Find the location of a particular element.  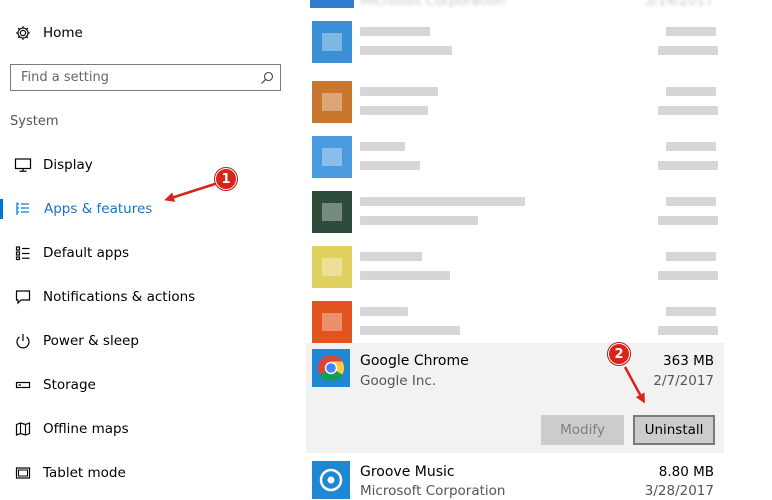

app-date: 2/7/2017 is located at coordinates (683, 381).